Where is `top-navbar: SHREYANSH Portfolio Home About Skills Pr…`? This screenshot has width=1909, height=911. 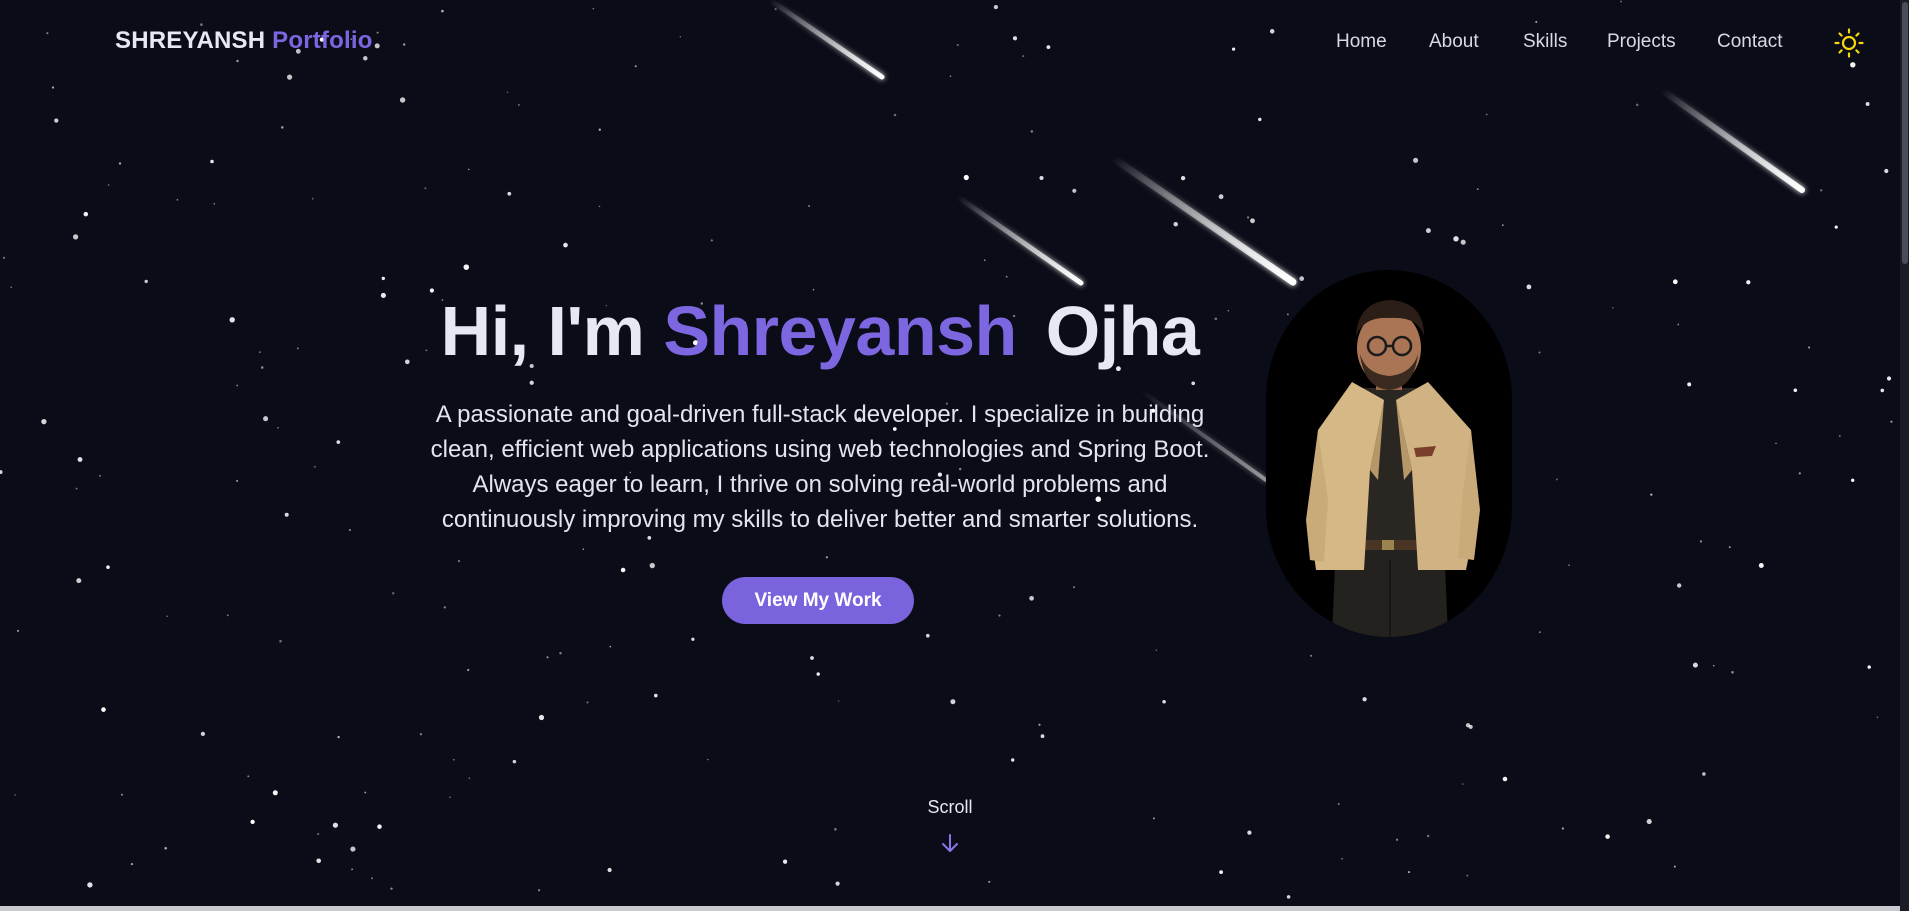
top-navbar: SHREYANSH Portfolio Home About Skills Pr… is located at coordinates (950, 42).